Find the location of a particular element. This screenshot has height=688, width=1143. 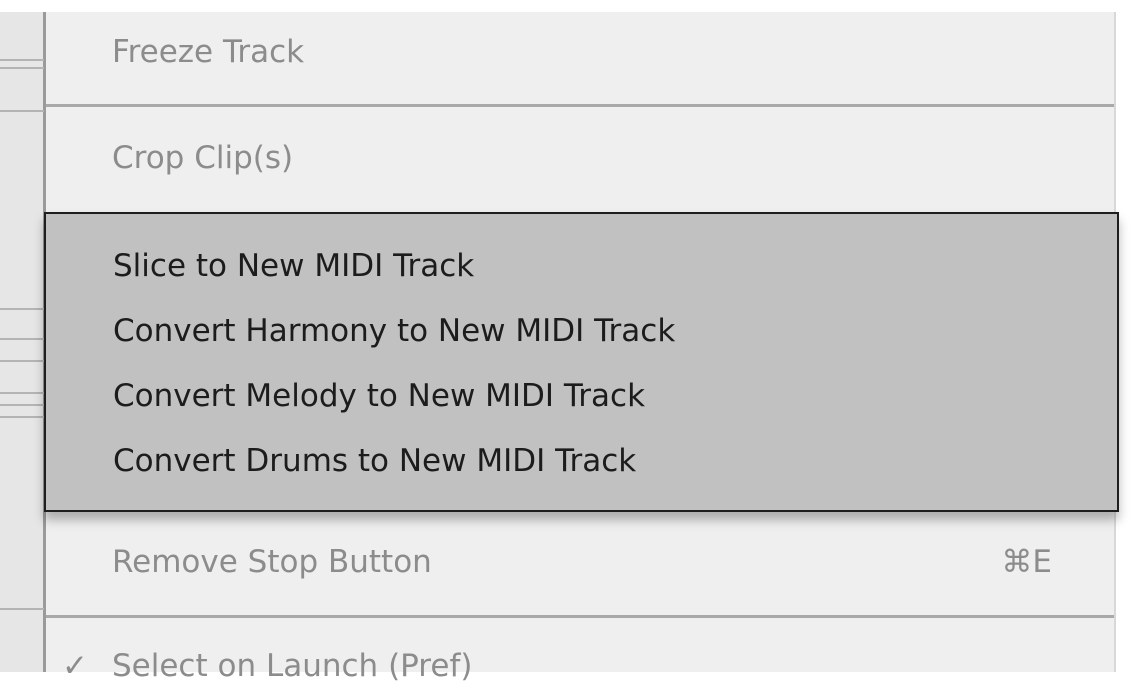

left-background-panel is located at coordinates (23, 342).